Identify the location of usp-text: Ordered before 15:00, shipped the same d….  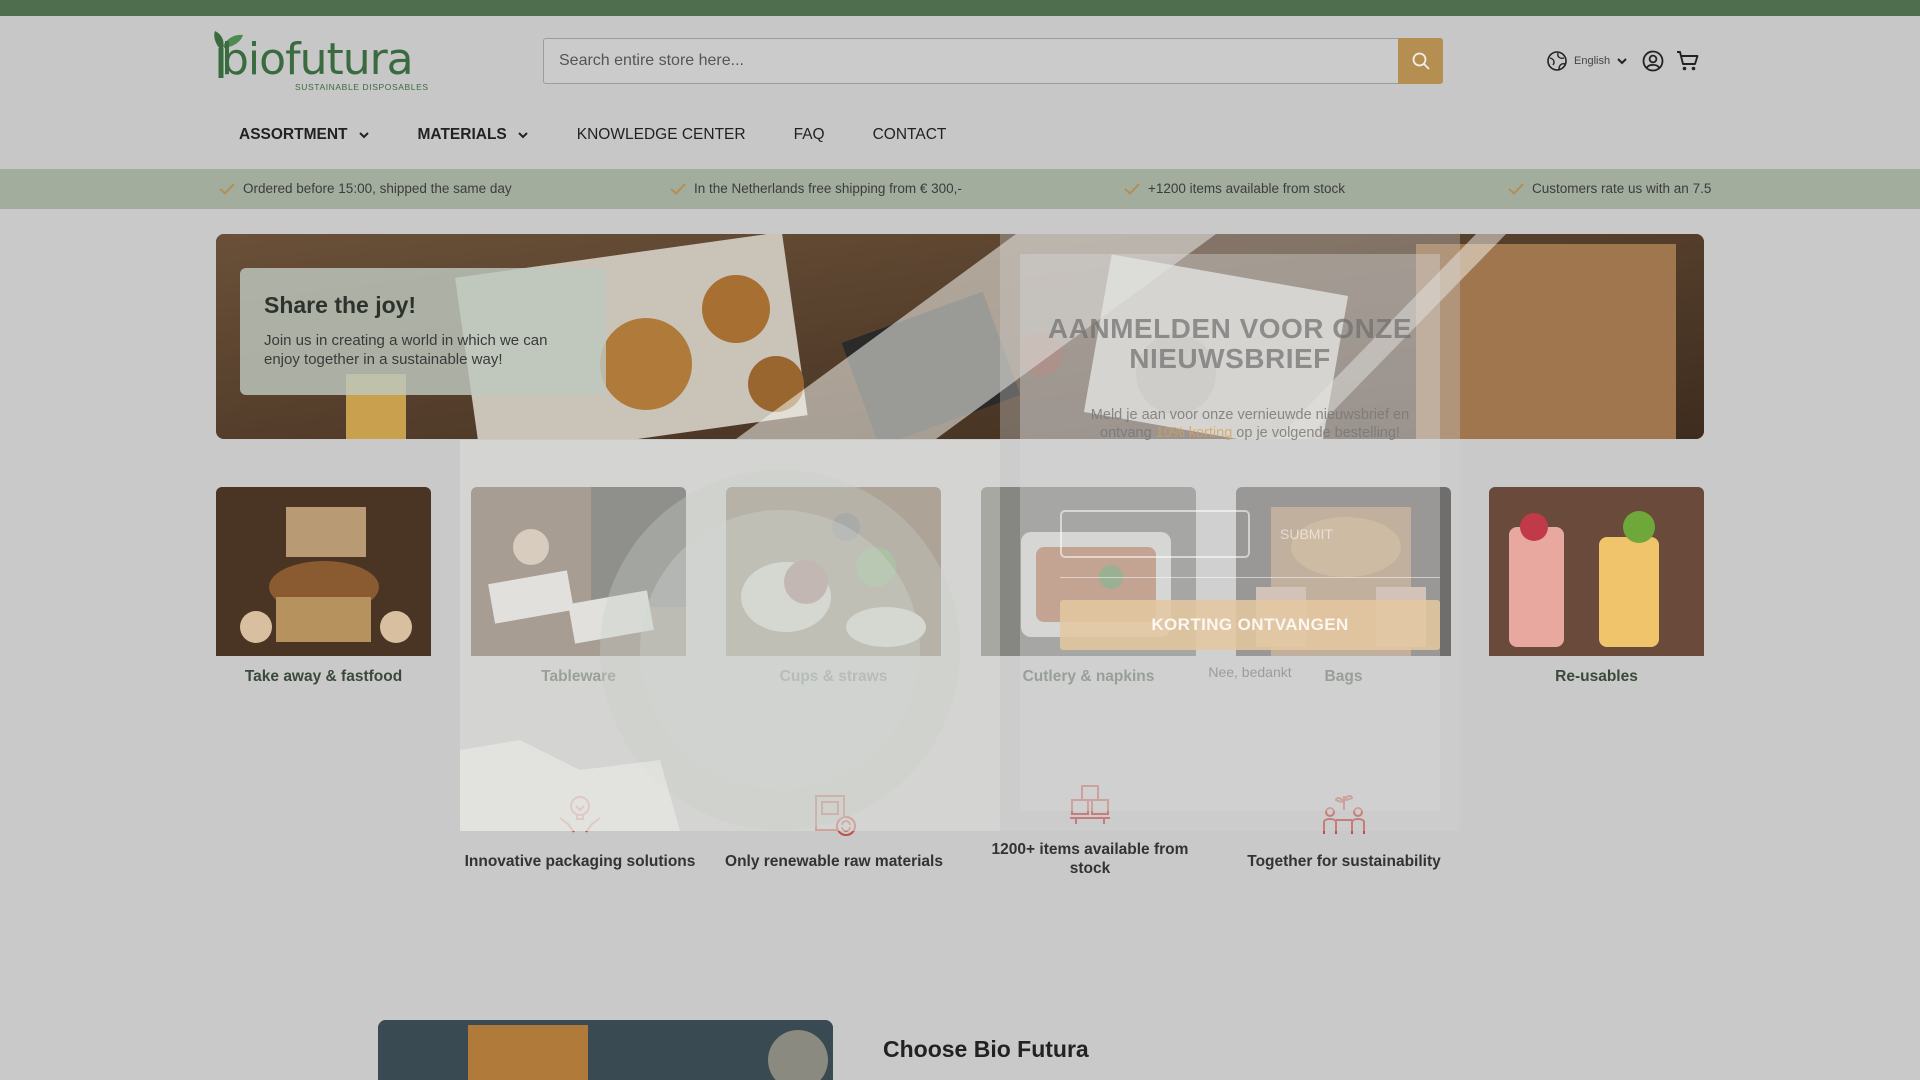
(377, 188).